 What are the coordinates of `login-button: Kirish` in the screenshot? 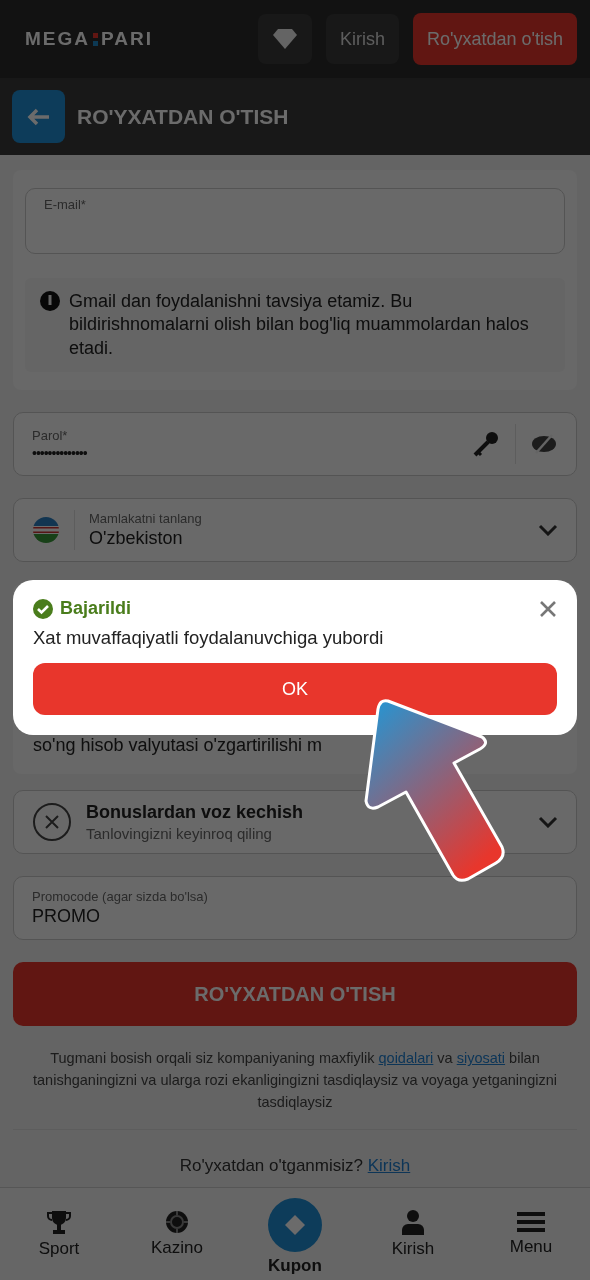 It's located at (363, 39).